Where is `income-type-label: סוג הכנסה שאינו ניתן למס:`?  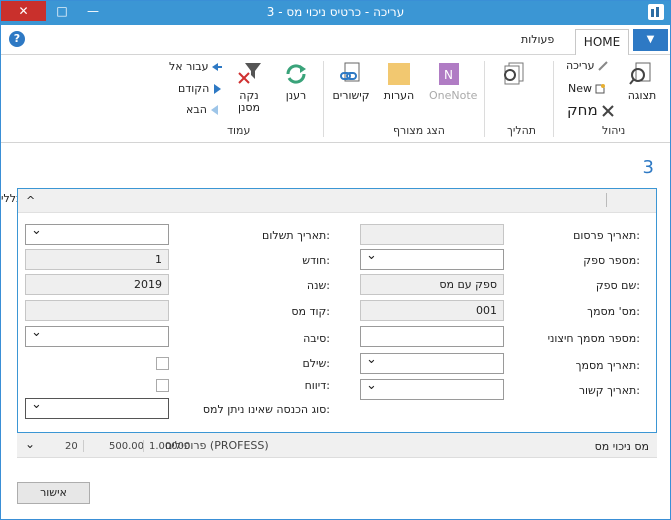 income-type-label: סוג הכנסה שאינו ניתן למס: is located at coordinates (266, 409).